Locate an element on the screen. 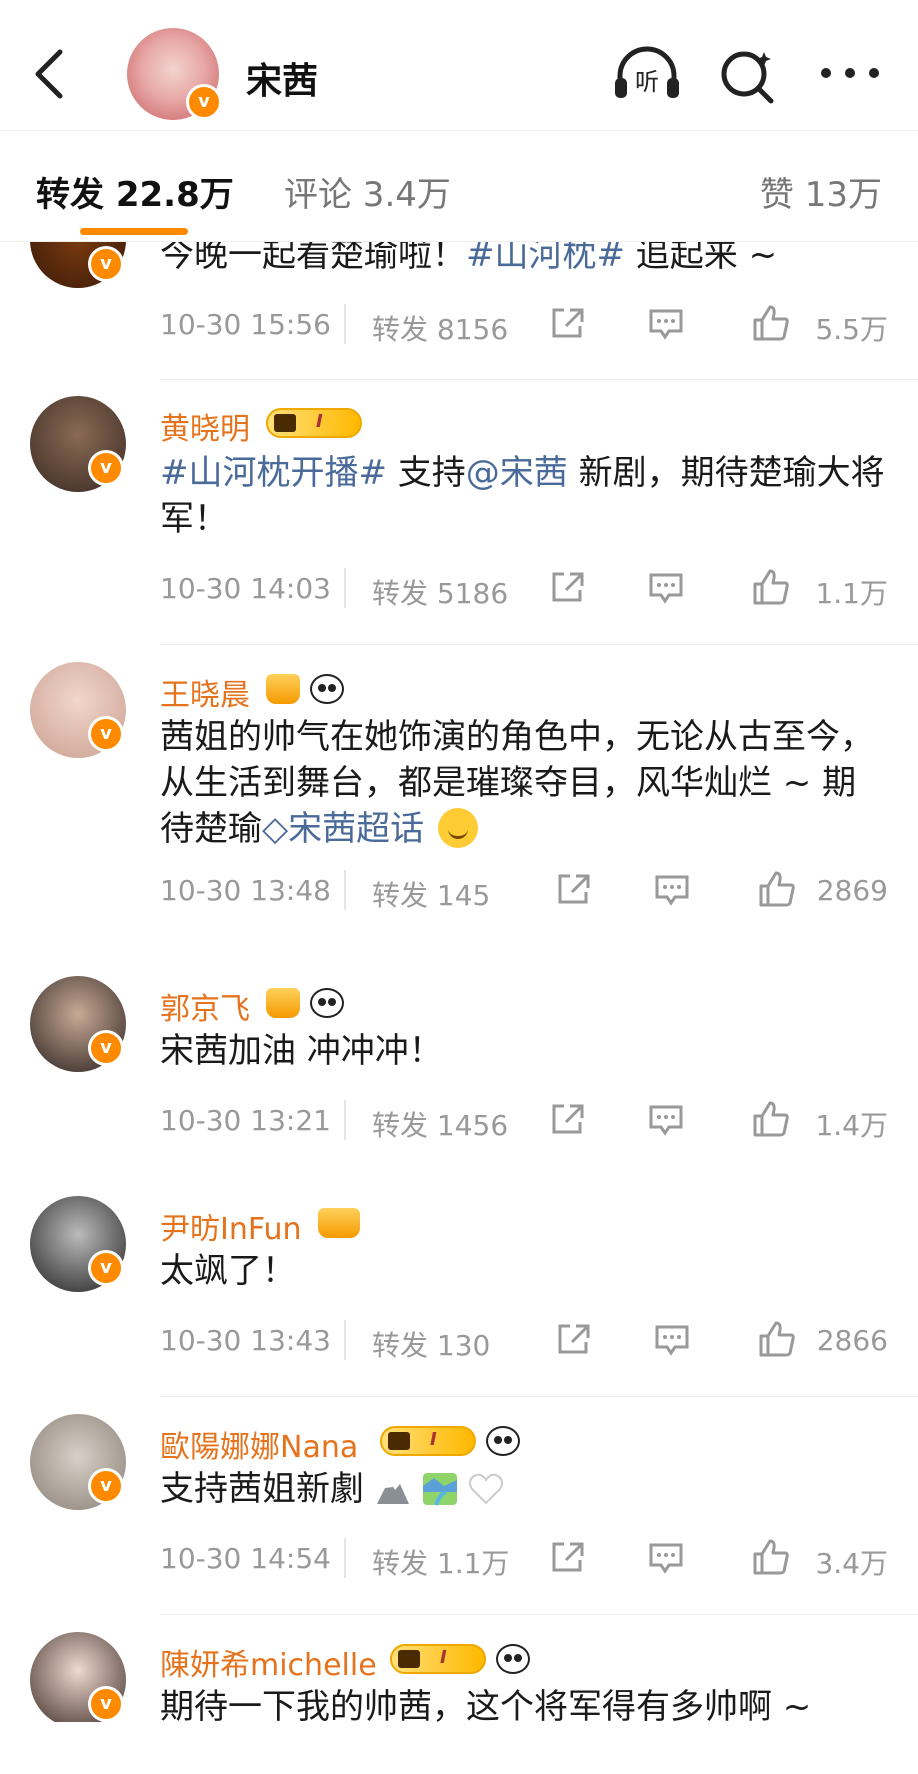  back-arrow-icon is located at coordinates (50, 74).